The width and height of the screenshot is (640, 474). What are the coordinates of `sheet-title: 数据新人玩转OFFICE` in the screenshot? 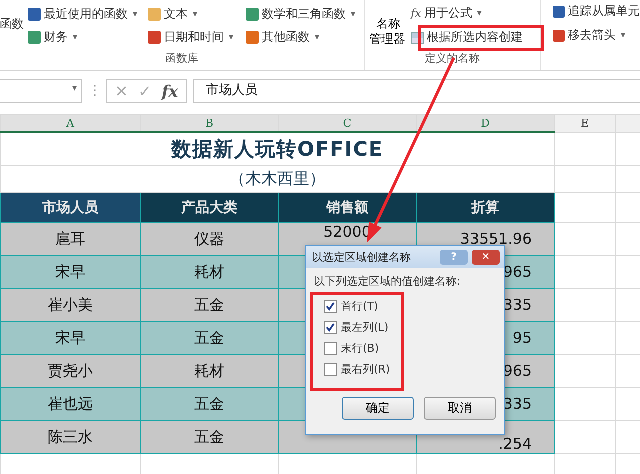 It's located at (277, 149).